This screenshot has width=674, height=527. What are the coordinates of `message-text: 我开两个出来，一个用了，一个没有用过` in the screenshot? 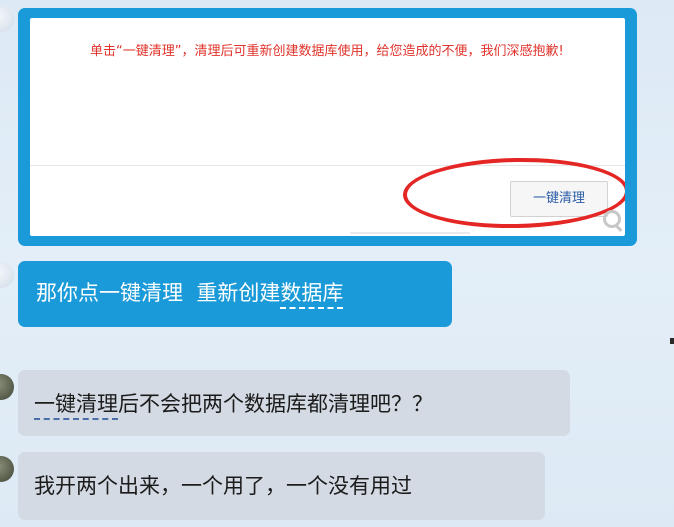 It's located at (223, 486).